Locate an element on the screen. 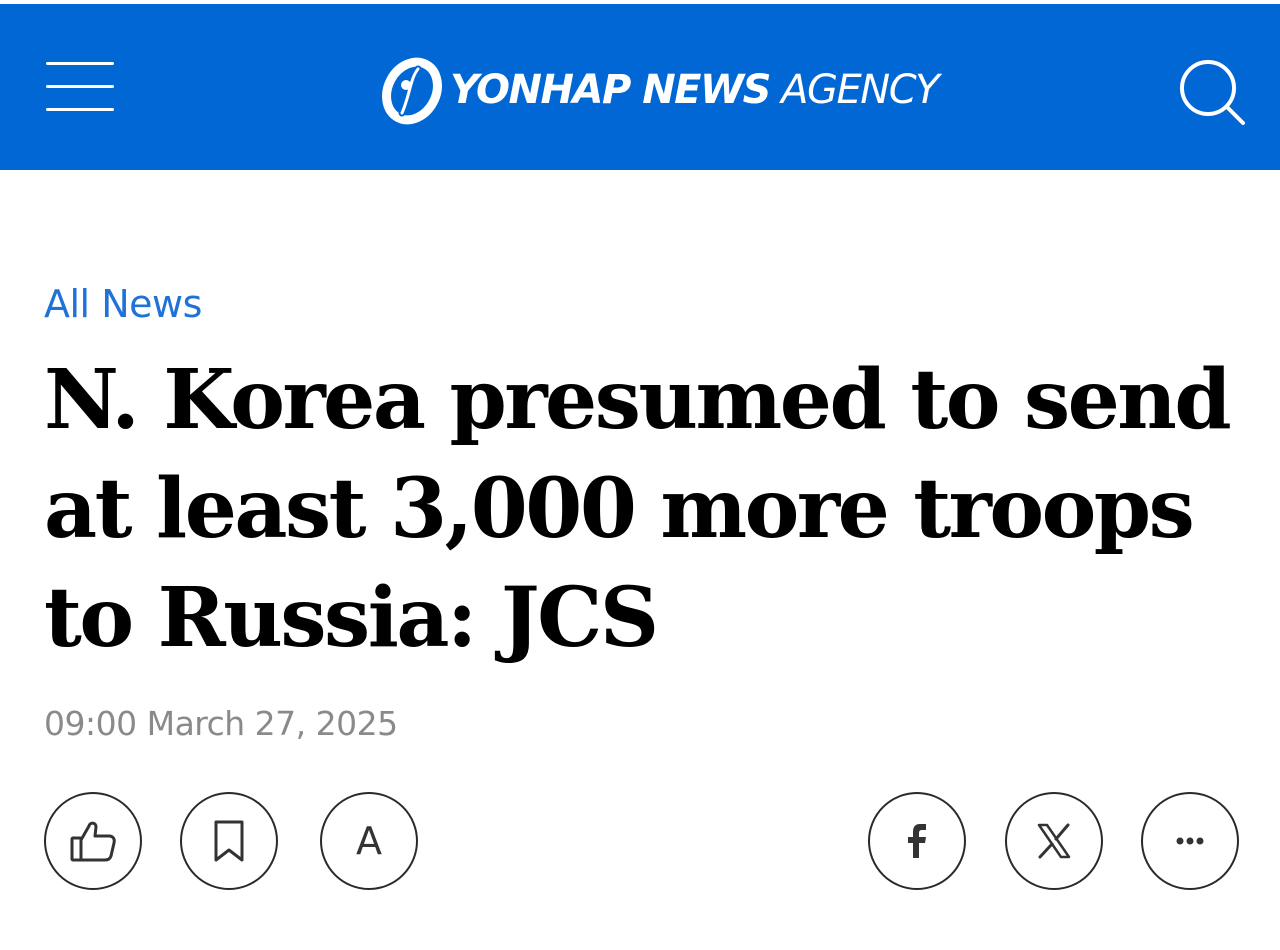 The width and height of the screenshot is (1280, 950). search-button is located at coordinates (1212, 92).